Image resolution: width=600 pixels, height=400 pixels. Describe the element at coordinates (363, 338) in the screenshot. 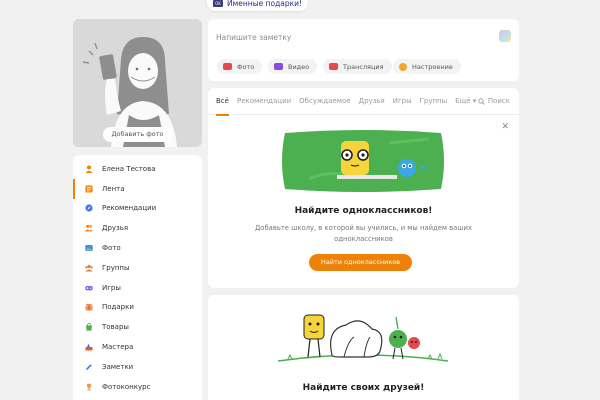

I see `friends-illustration` at that location.